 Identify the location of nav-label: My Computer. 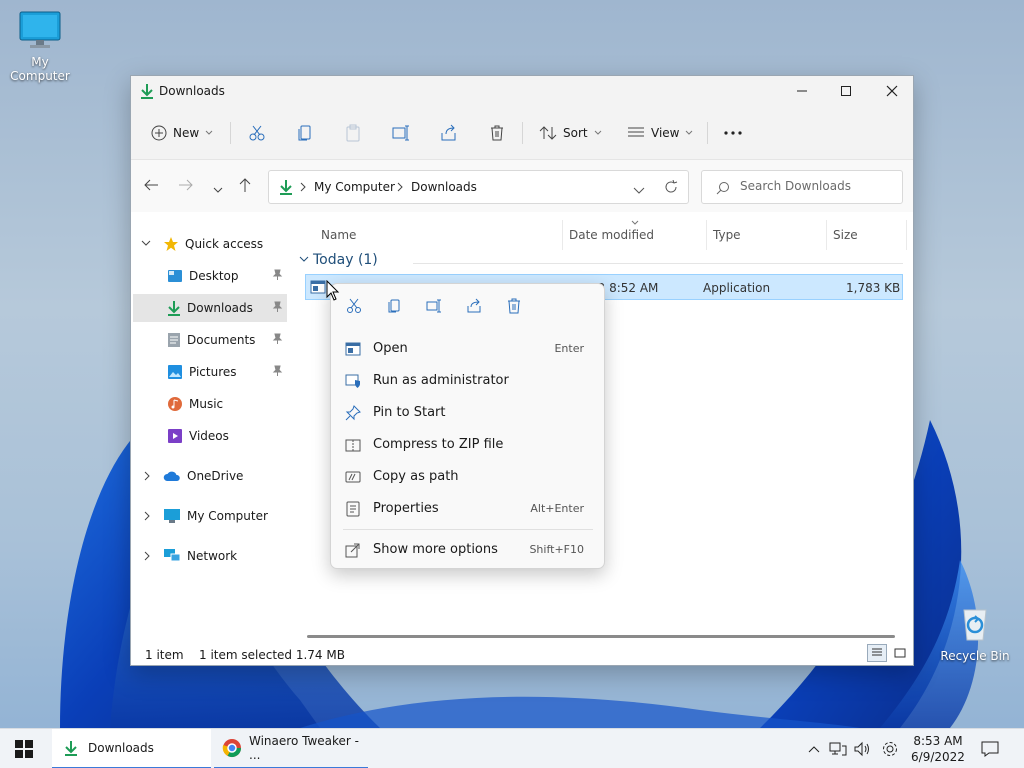
(227, 516).